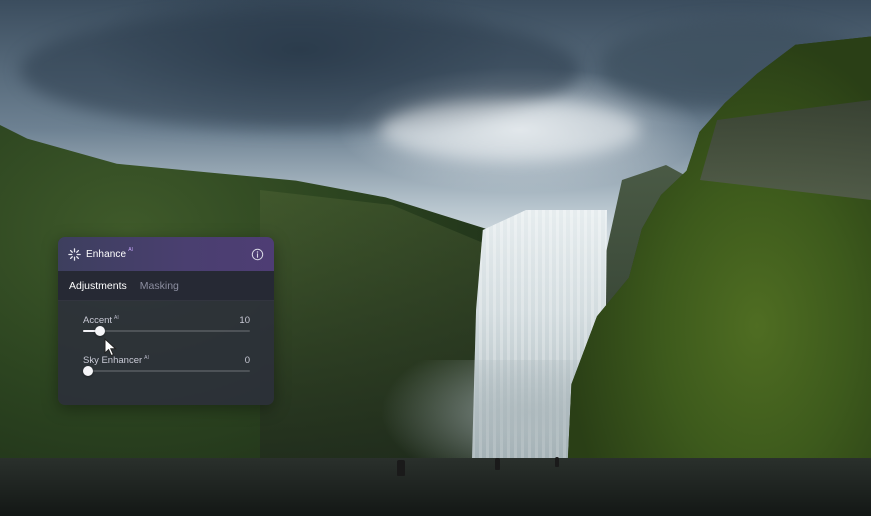 Image resolution: width=871 pixels, height=516 pixels. I want to click on sky-enhancer-slider-thumb, so click(88, 371).